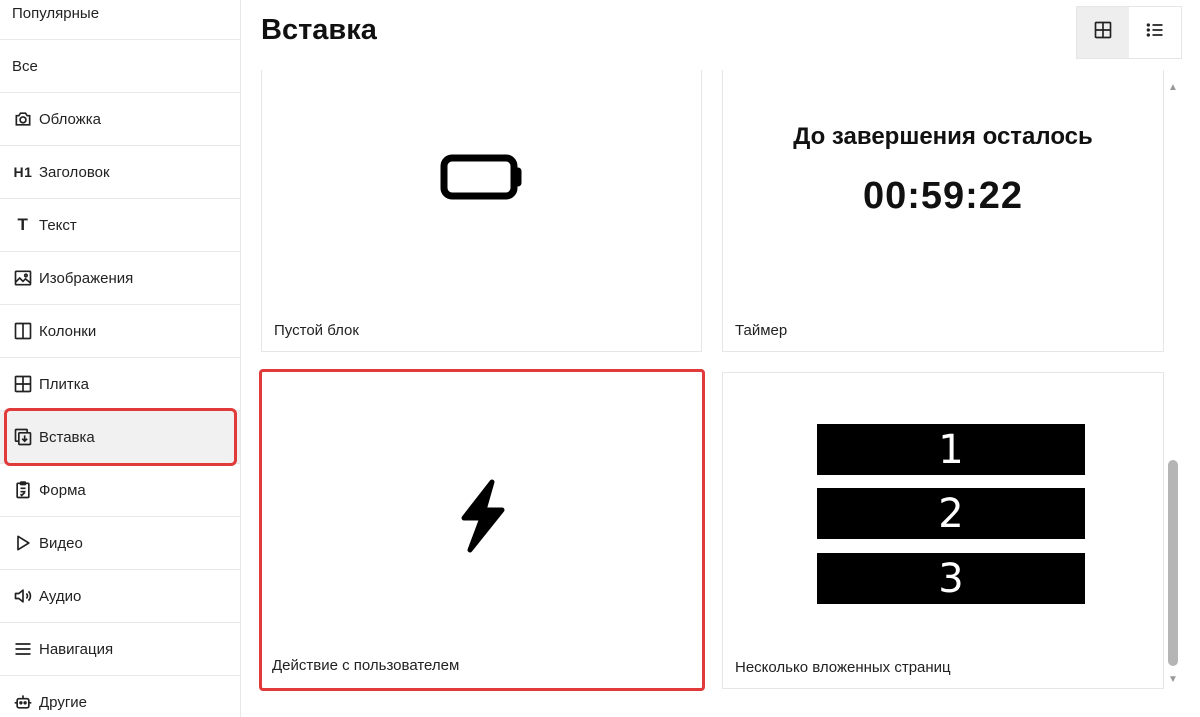 The width and height of the screenshot is (1200, 717). I want to click on sidebar-item-label: Популярные, so click(56, 13).